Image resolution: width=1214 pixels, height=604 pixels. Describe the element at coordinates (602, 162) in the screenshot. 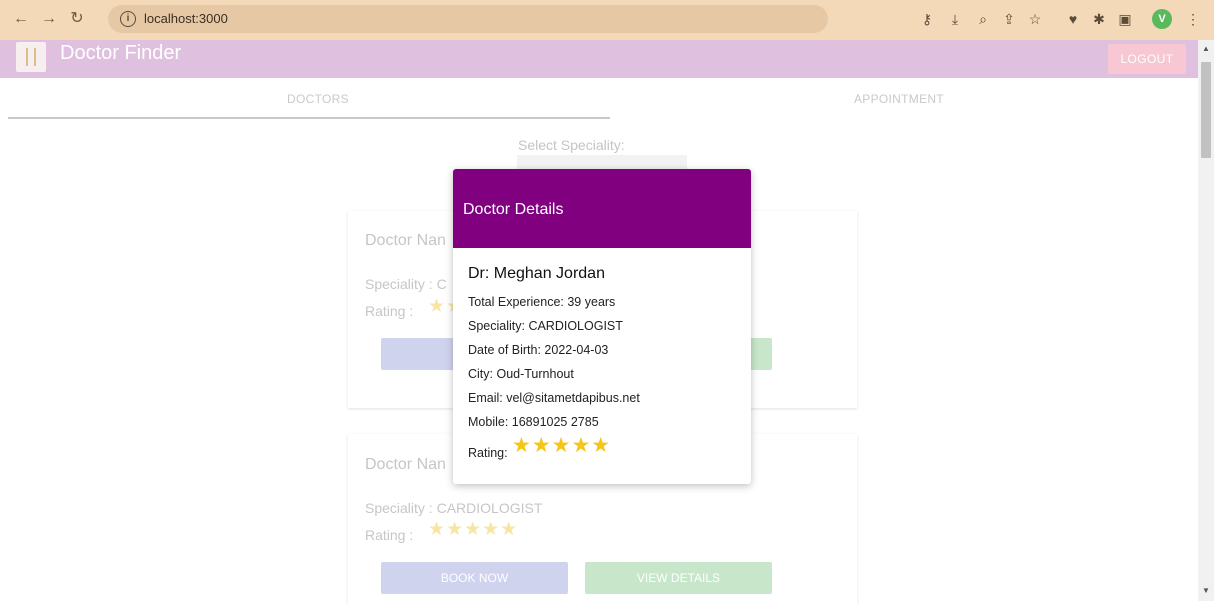

I see `speciality-select` at that location.